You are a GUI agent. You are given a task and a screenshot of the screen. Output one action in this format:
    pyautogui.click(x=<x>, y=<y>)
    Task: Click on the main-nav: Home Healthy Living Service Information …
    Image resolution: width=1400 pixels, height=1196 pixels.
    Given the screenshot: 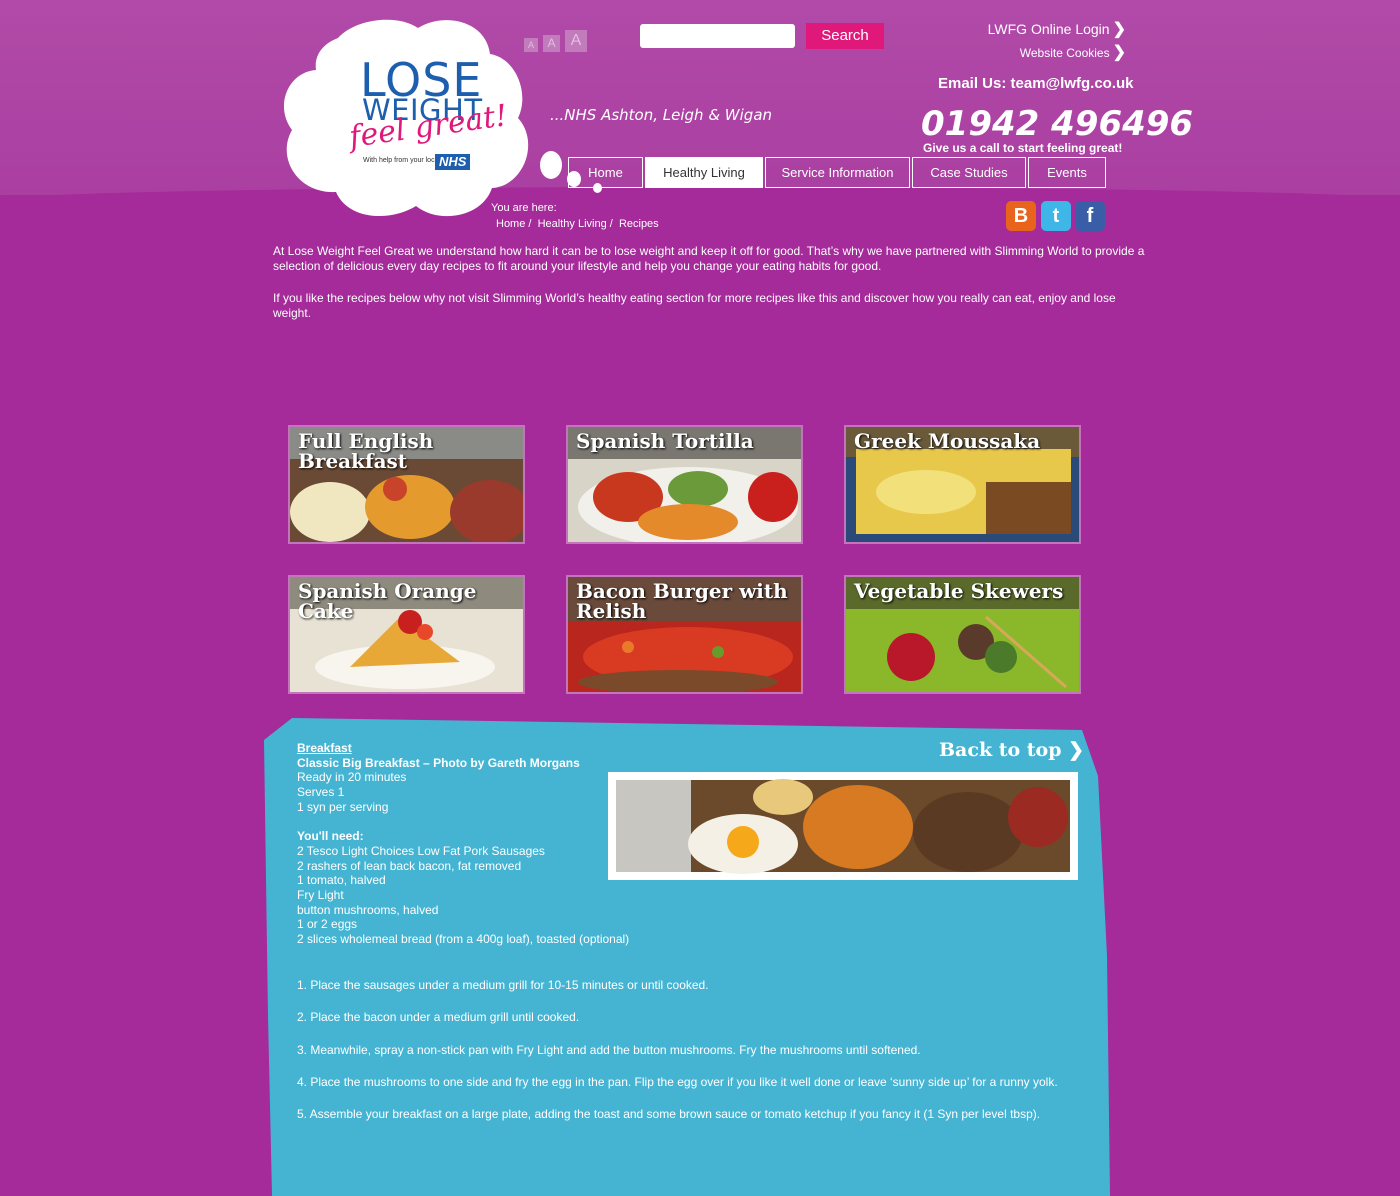 What is the action you would take?
    pyautogui.click(x=700, y=172)
    